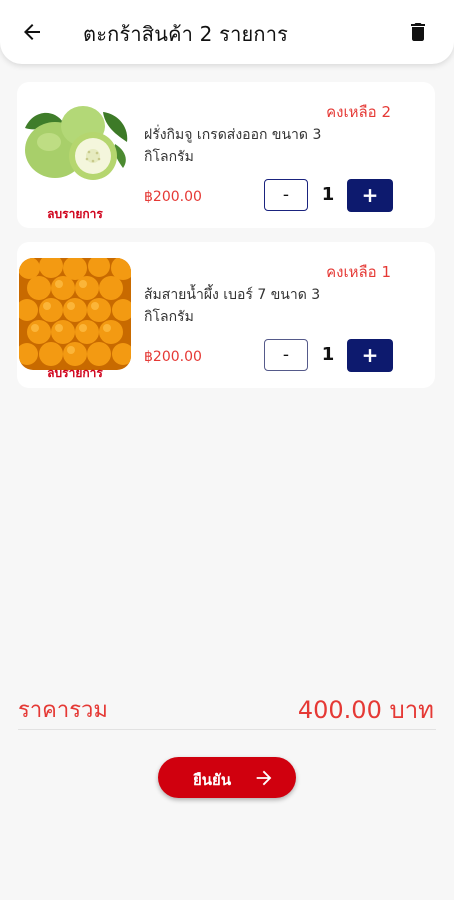 Image resolution: width=454 pixels, height=900 pixels. What do you see at coordinates (212, 780) in the screenshot?
I see `confirm-button-label: ยืนยัน` at bounding box center [212, 780].